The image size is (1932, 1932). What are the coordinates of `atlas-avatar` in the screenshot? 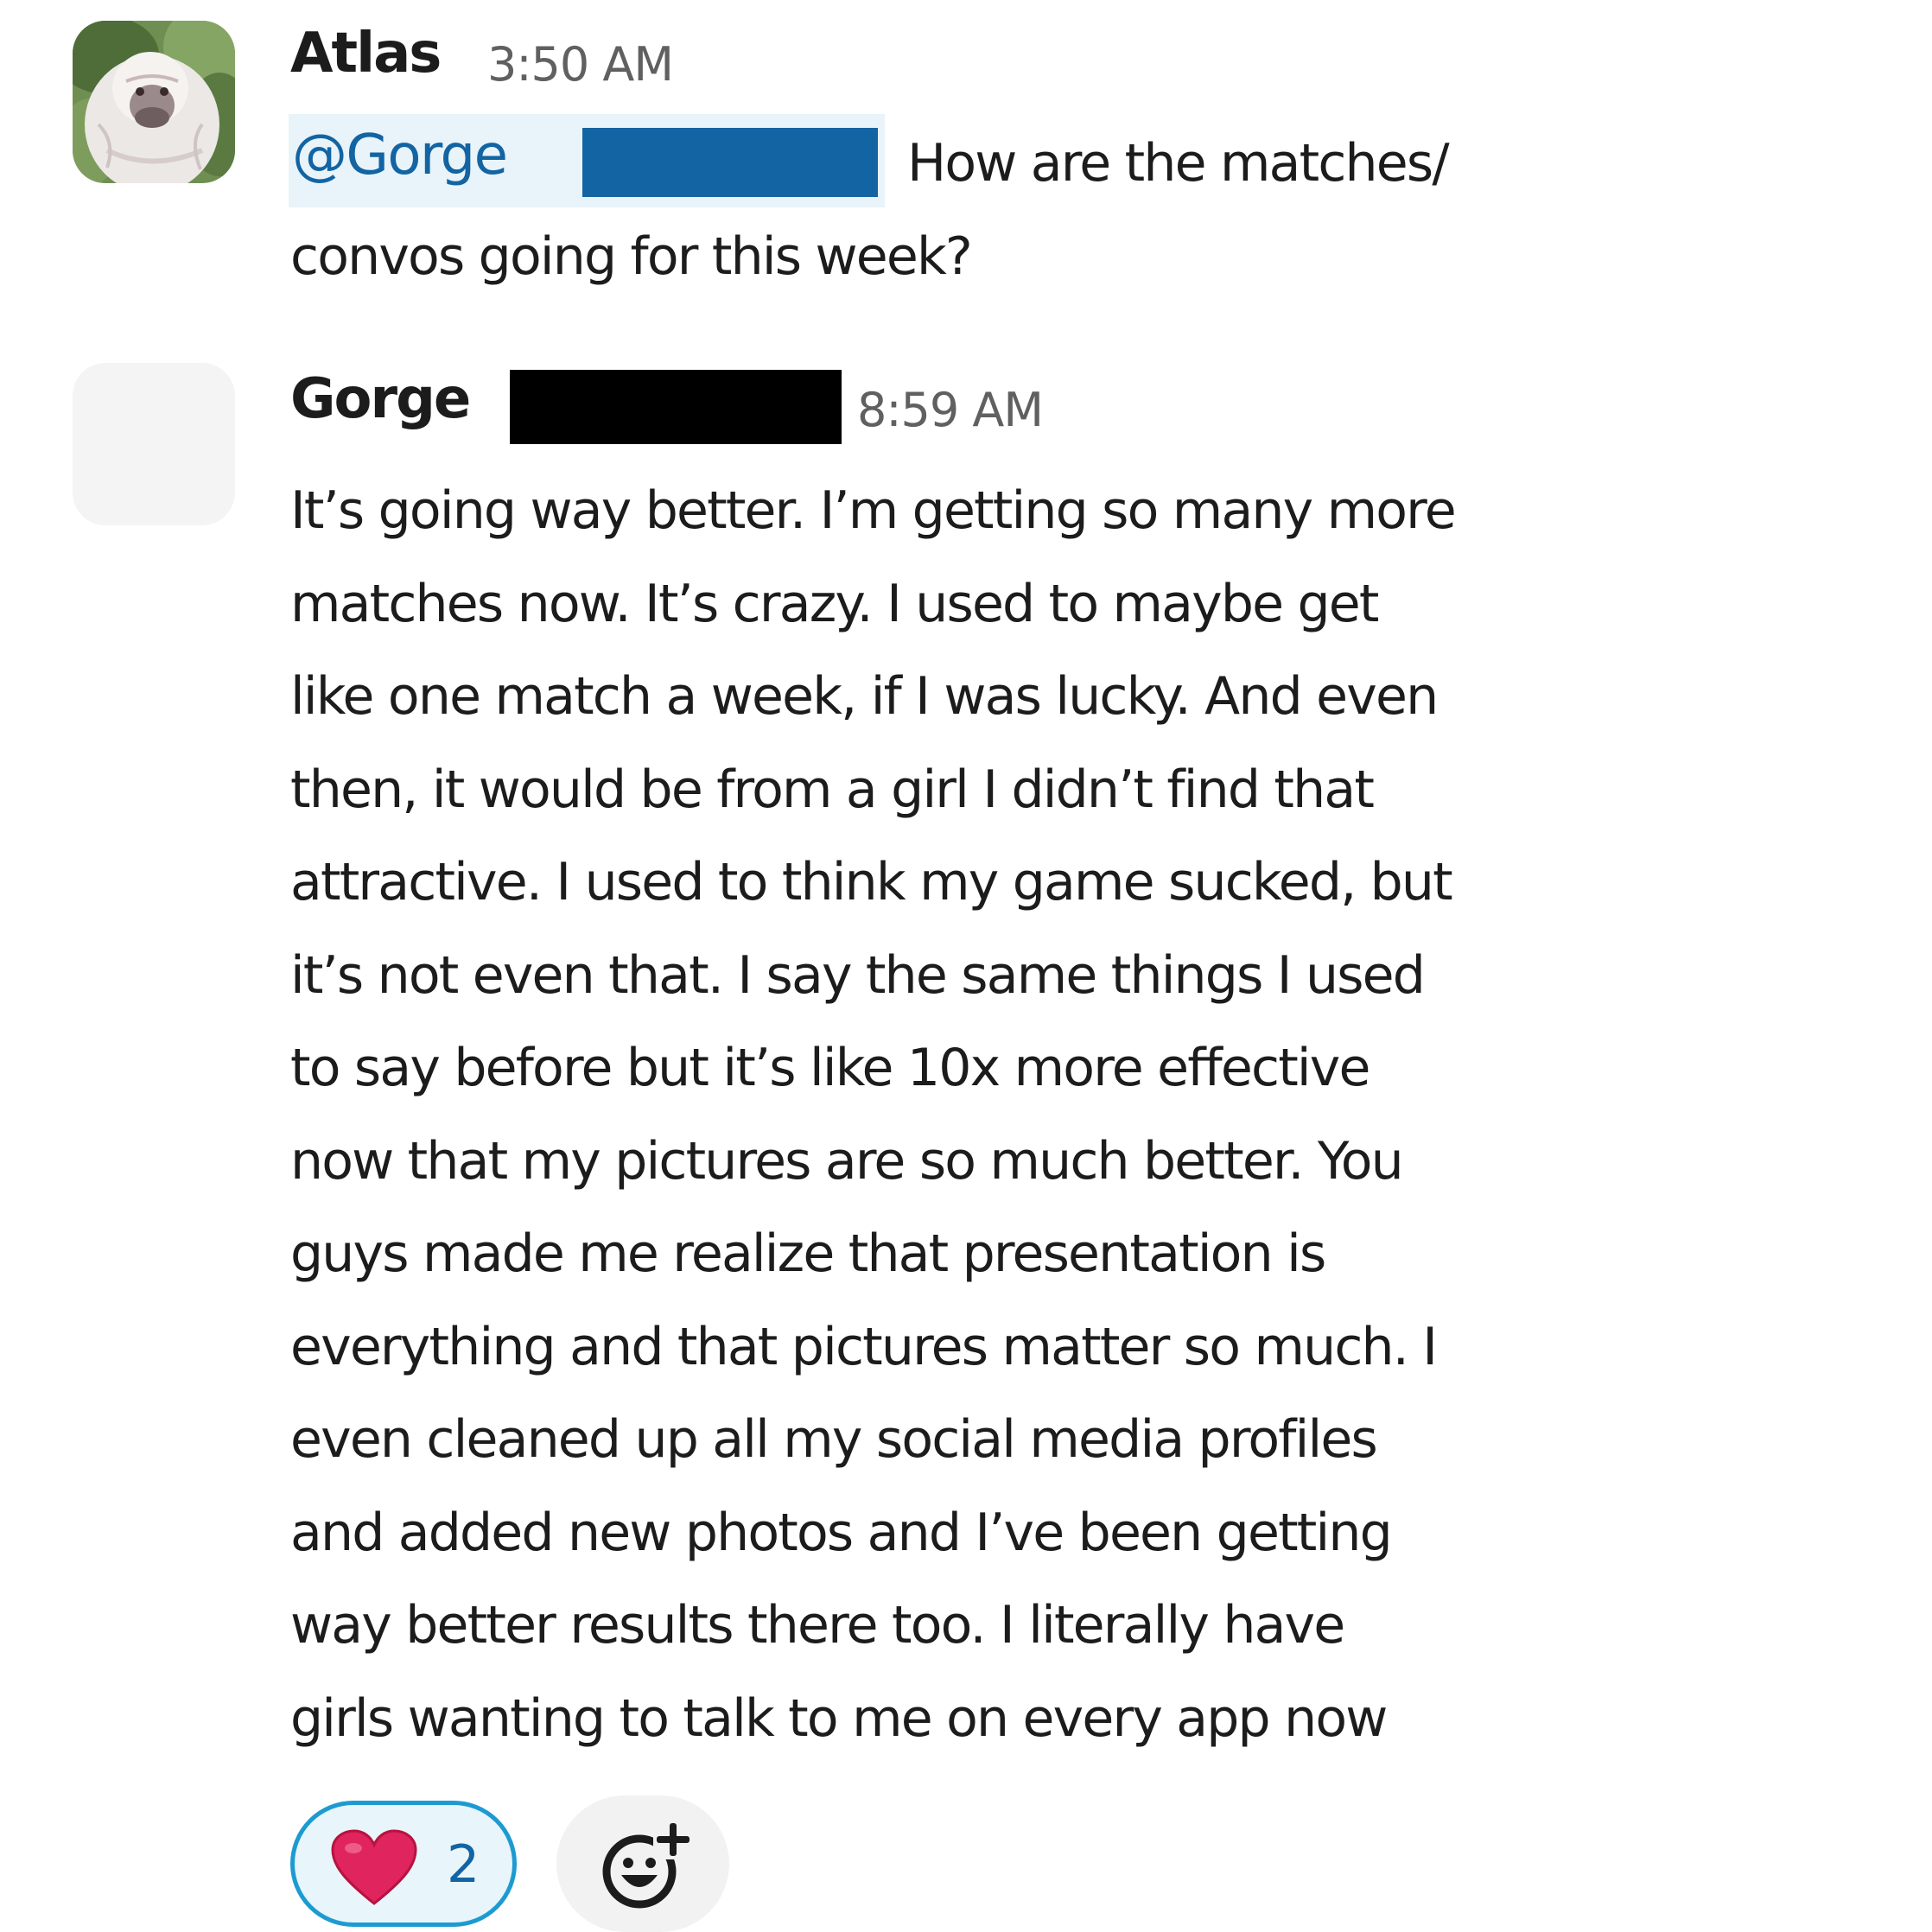 It's located at (154, 102).